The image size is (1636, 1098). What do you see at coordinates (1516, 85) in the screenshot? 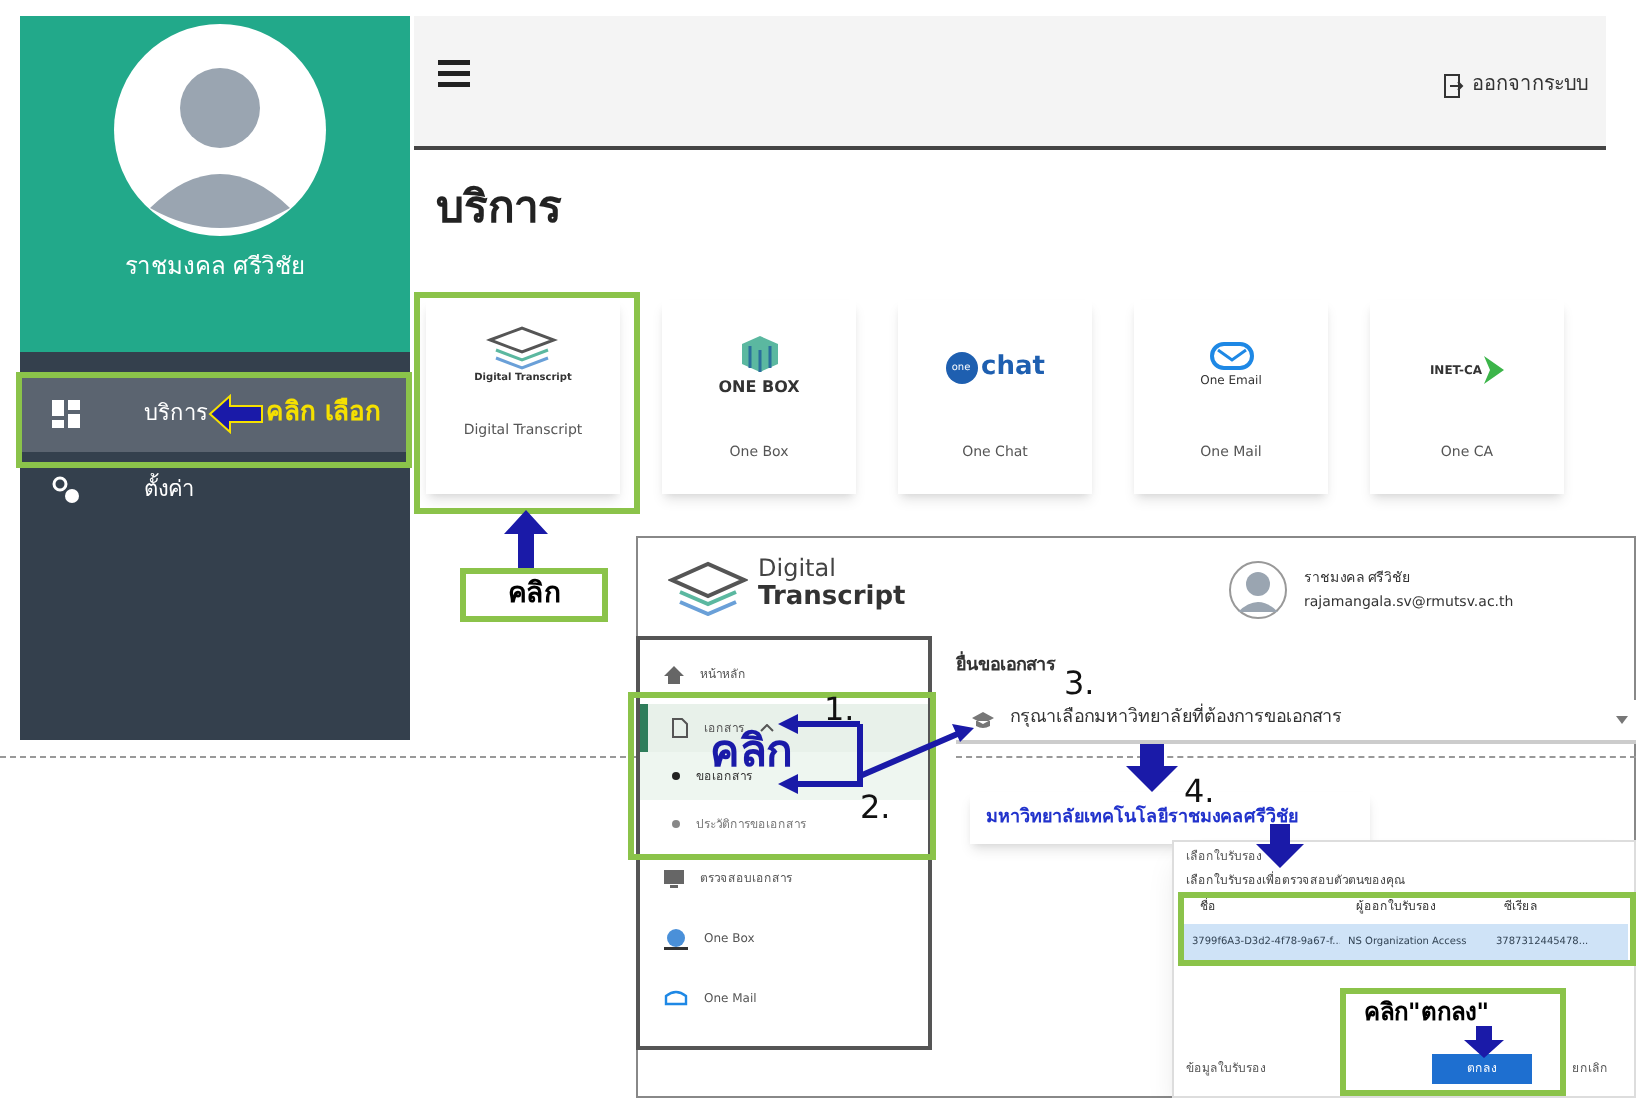
I see `logout-button: ออกจากระบบ` at bounding box center [1516, 85].